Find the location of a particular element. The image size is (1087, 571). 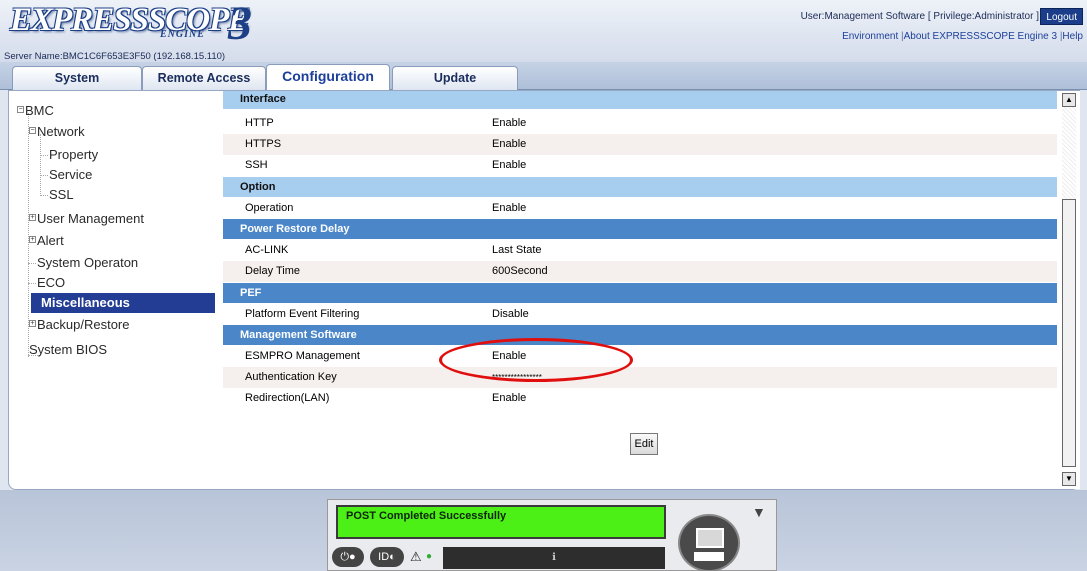

tab-system: System is located at coordinates (77, 78).